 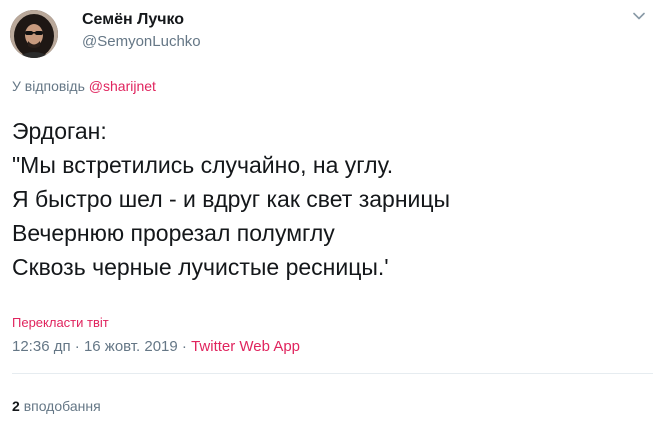 I want to click on tweet-date: 16 жовт. 2019, so click(x=131, y=346).